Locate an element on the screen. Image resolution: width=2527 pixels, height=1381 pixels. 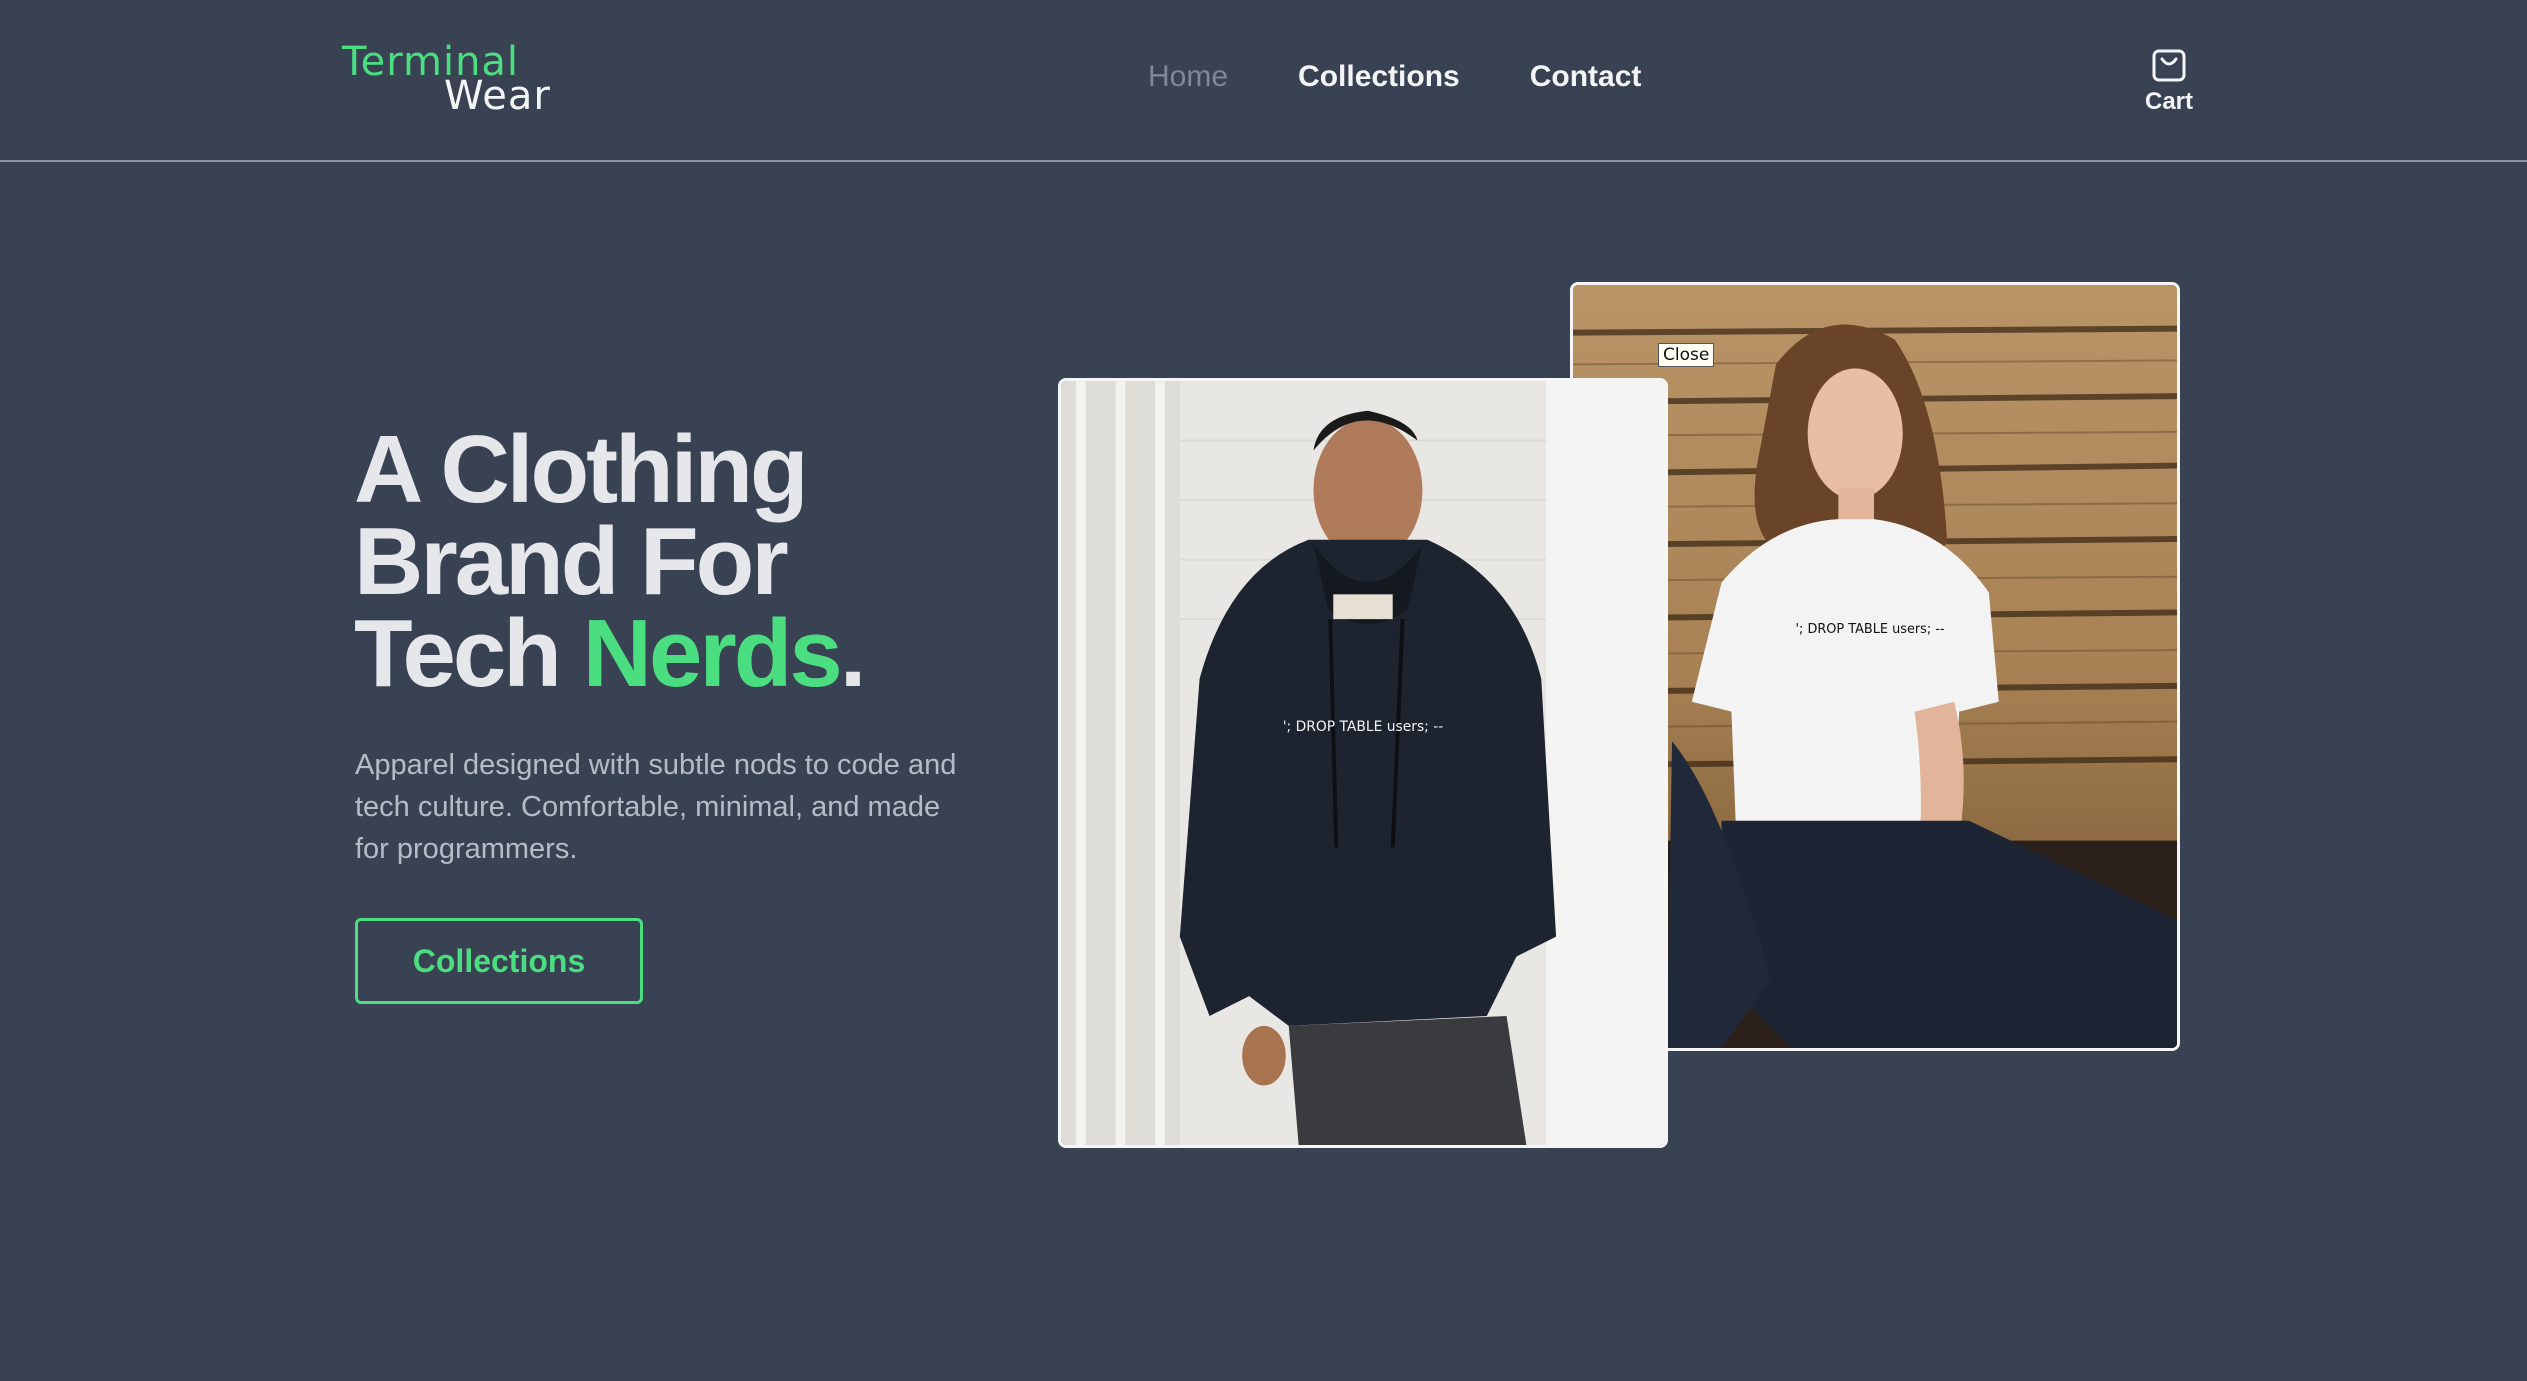
hoodie-model-photo: '; DROP TABLE users; -- is located at coordinates (1363, 763).